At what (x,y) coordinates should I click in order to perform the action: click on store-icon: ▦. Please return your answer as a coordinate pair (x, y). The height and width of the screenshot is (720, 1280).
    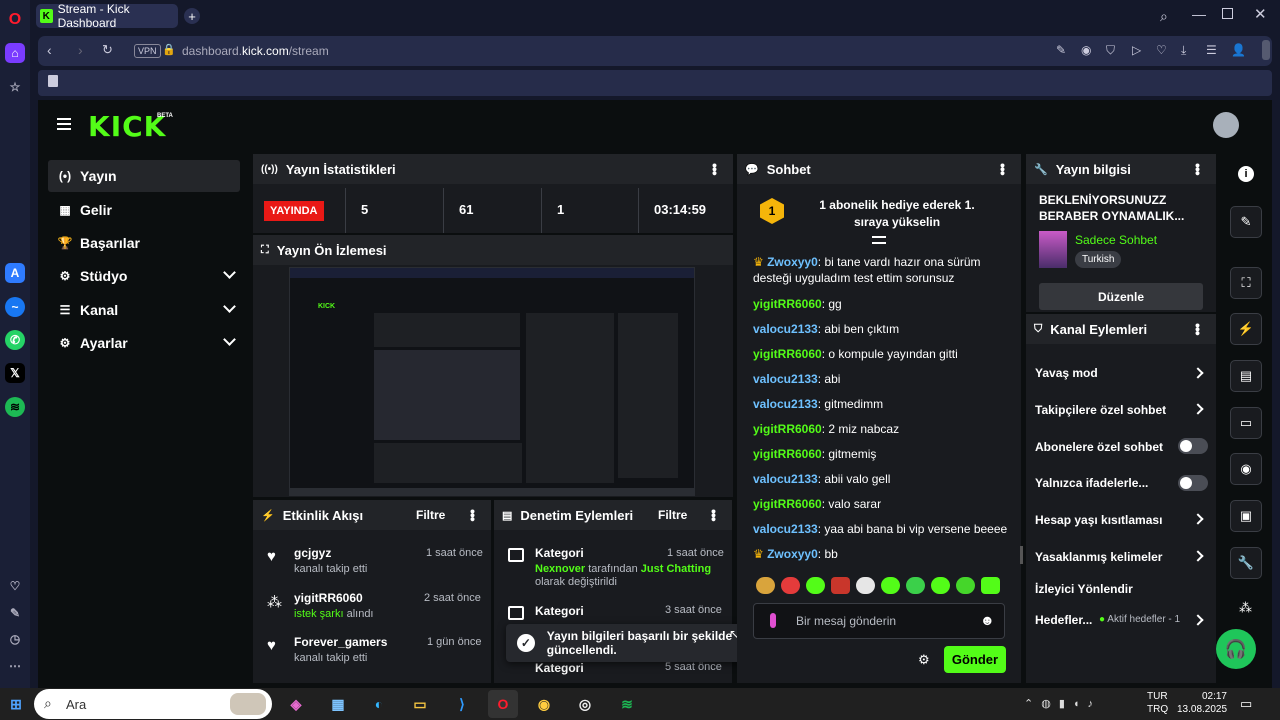
    Looking at the image, I should click on (338, 704).